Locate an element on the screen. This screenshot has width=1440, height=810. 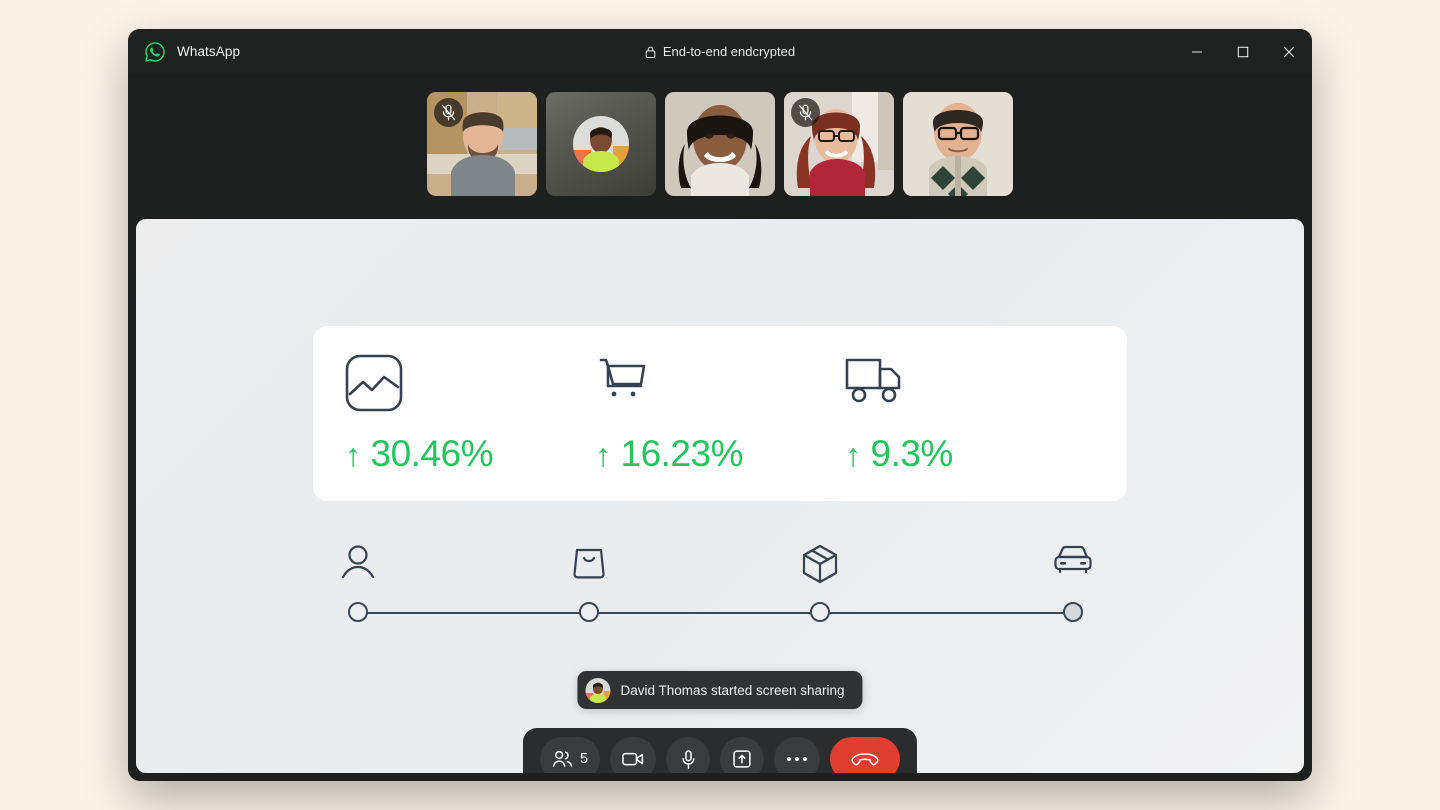
funnel-timeline is located at coordinates (716, 589).